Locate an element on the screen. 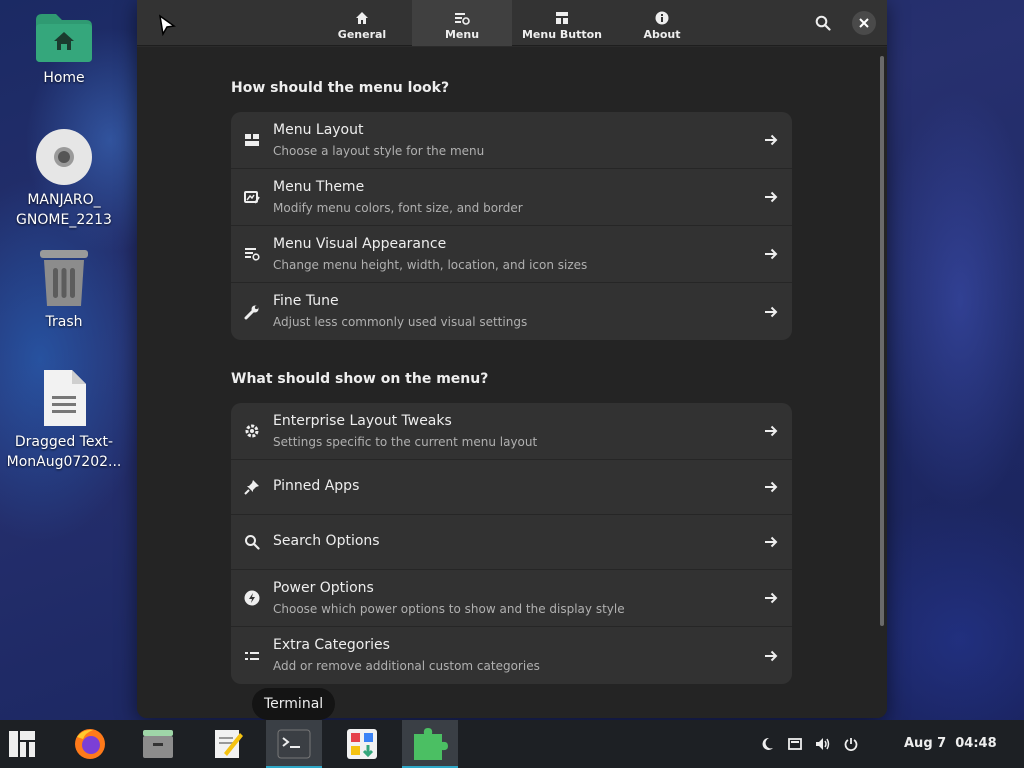 Image resolution: width=1024 pixels, height=768 pixels. desktop-icon-label: Home is located at coordinates (64, 78).